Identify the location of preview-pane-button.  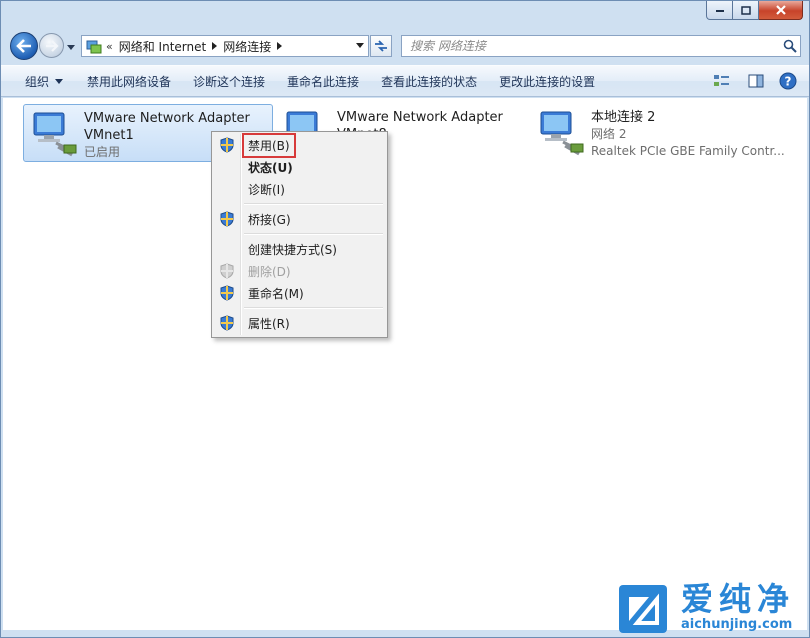
(756, 81).